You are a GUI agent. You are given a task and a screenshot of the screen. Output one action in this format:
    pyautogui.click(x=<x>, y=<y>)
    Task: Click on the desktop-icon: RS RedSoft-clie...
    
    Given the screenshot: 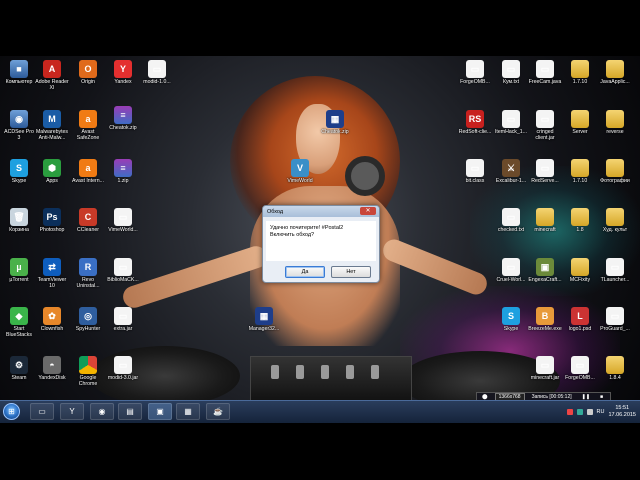 What is the action you would take?
    pyautogui.click(x=475, y=122)
    